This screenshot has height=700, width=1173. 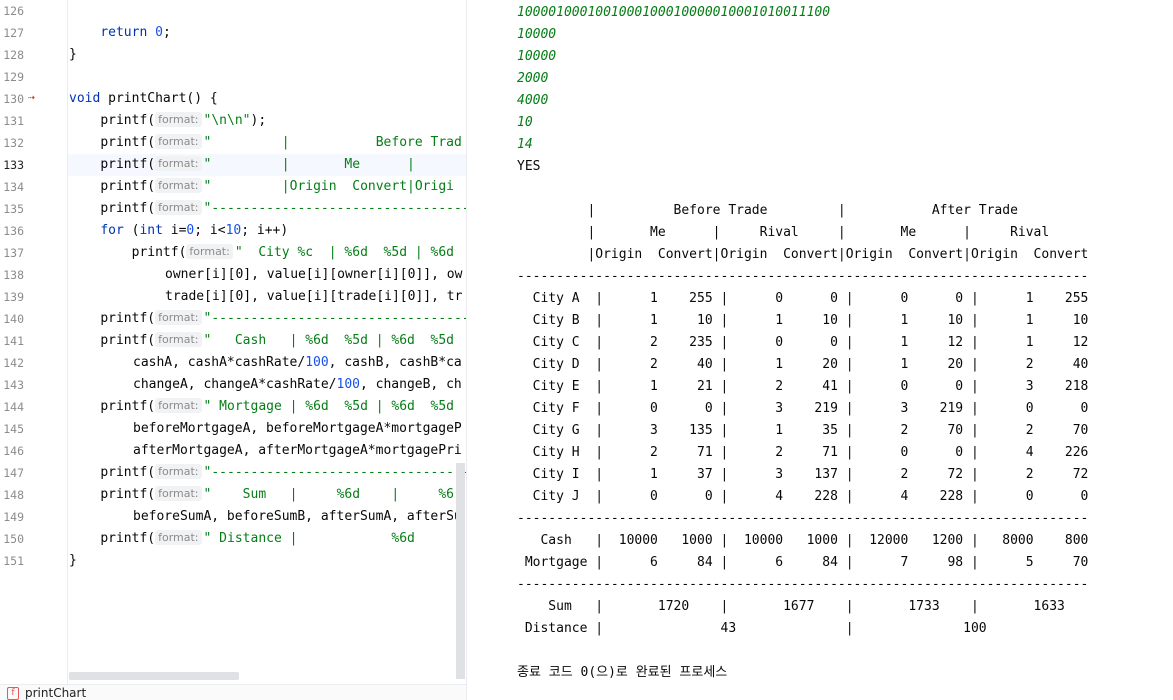 I want to click on code-line: void printChart() {, so click(x=143, y=99).